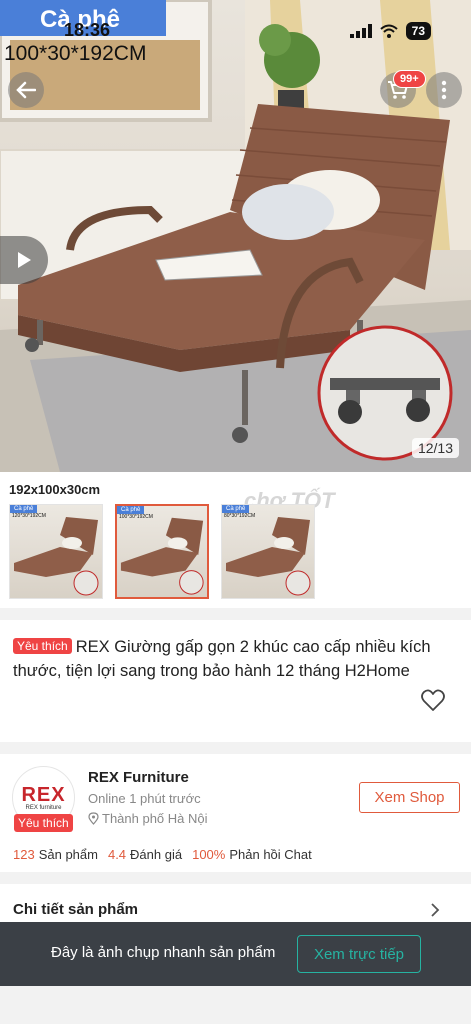 The width and height of the screenshot is (471, 1024). I want to click on shop-logo-text: REX, so click(43, 794).